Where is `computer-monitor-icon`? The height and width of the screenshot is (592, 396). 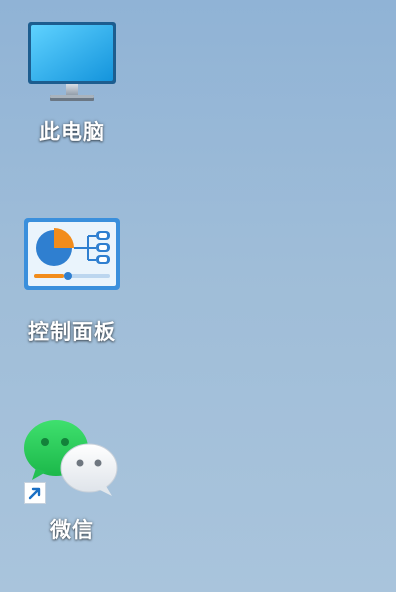
computer-monitor-icon is located at coordinates (72, 61).